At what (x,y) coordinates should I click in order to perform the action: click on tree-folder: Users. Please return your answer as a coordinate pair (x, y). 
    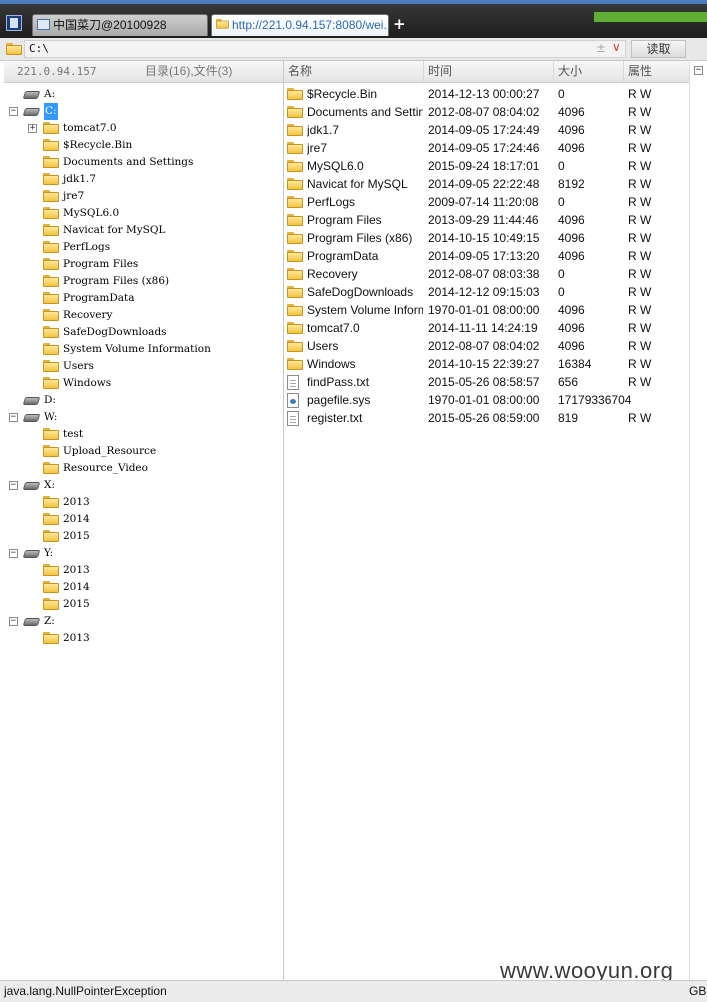
    Looking at the image, I should click on (139, 366).